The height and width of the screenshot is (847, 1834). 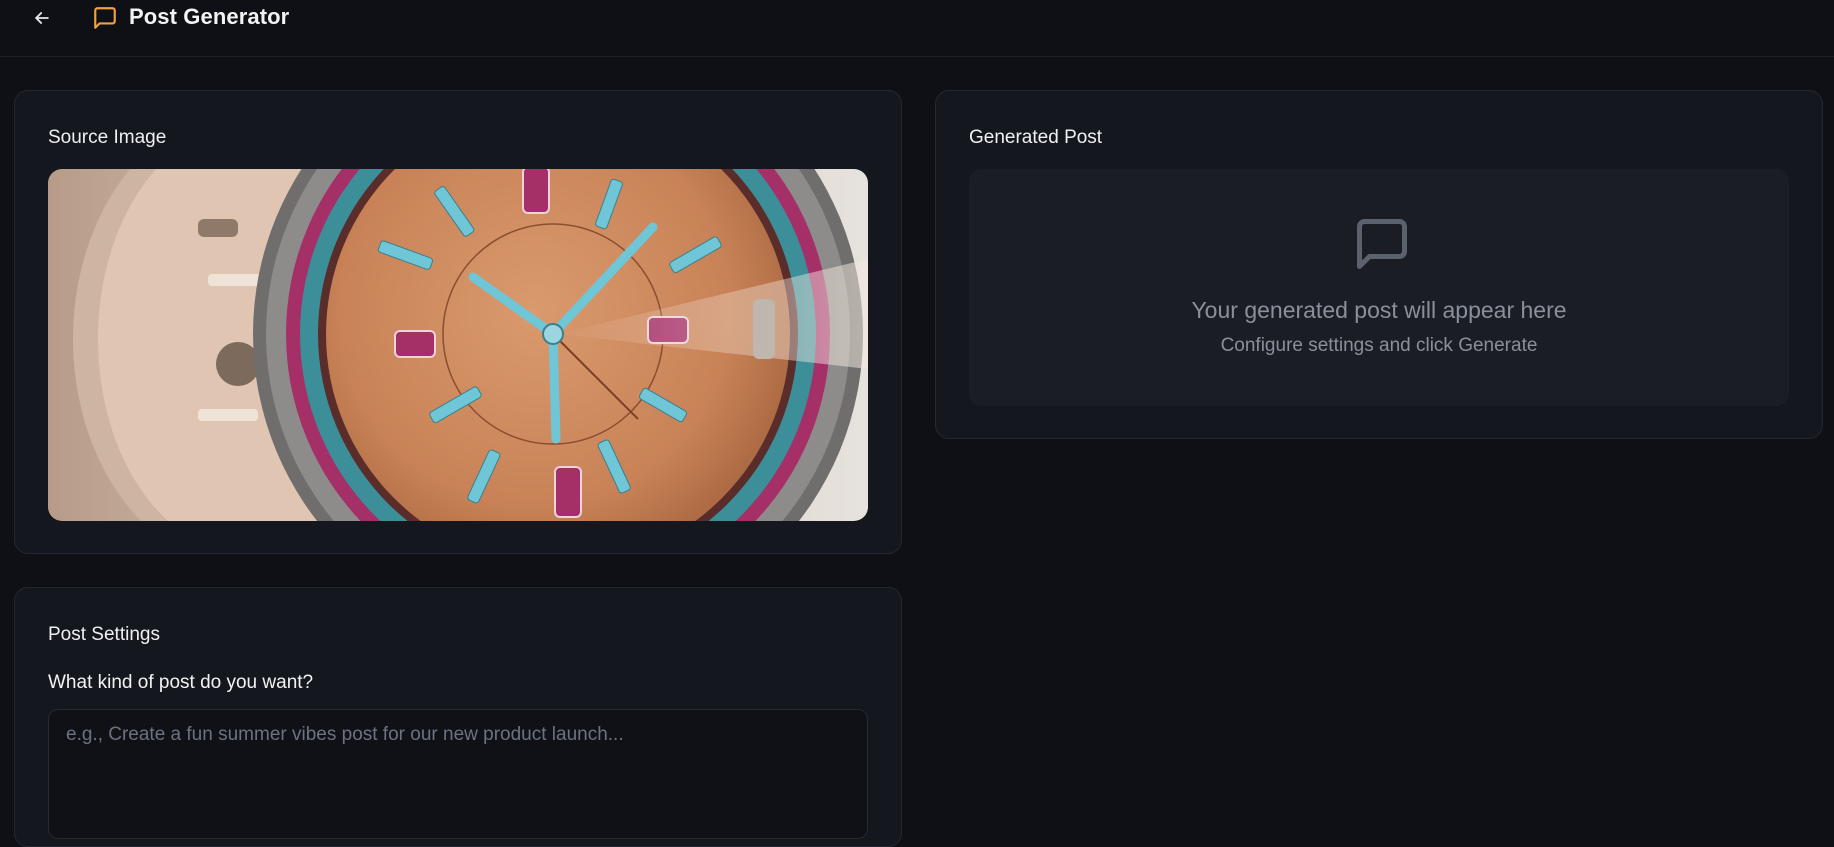 What do you see at coordinates (107, 137) in the screenshot?
I see `source-image-title: Source Image` at bounding box center [107, 137].